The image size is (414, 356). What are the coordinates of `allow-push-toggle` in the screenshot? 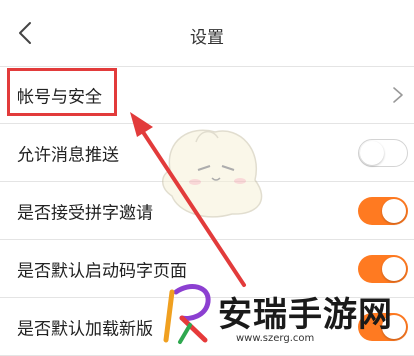 It's located at (383, 152).